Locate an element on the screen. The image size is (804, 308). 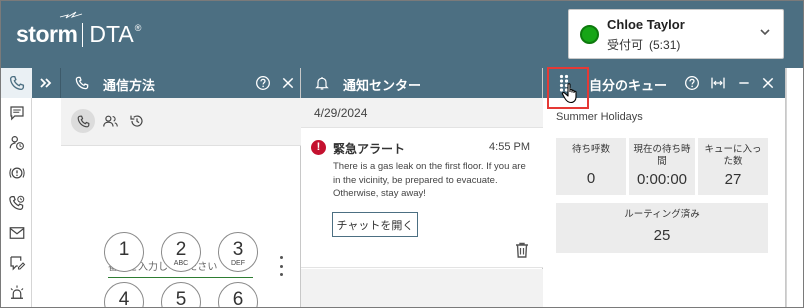
rail-item-compose is located at coordinates (16, 263).